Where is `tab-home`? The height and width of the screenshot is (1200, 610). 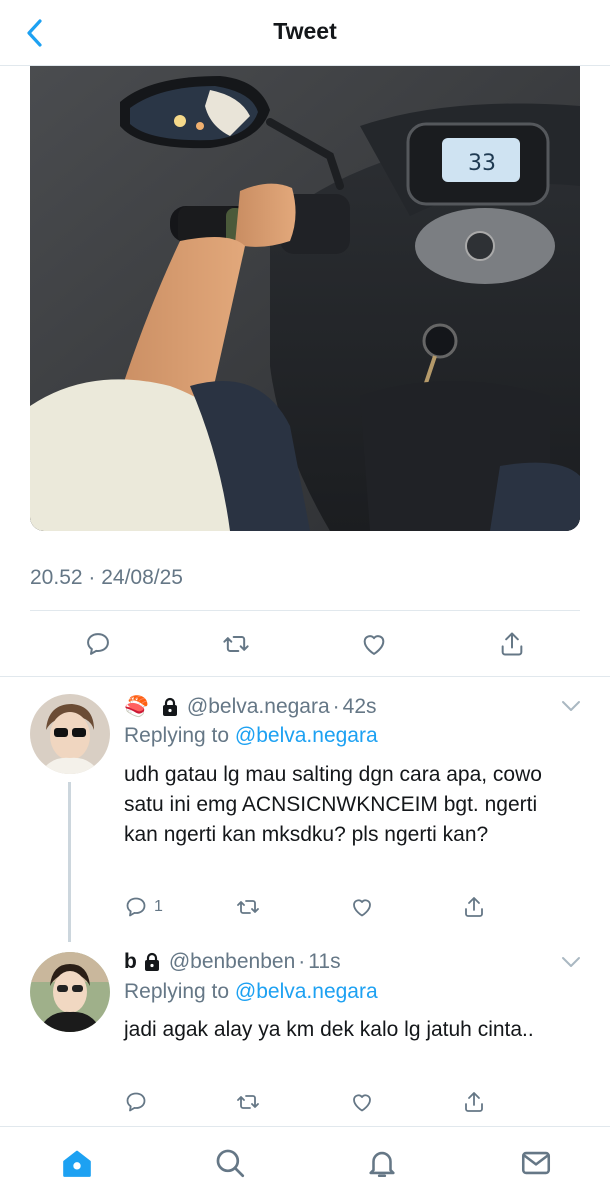
tab-home is located at coordinates (77, 1163).